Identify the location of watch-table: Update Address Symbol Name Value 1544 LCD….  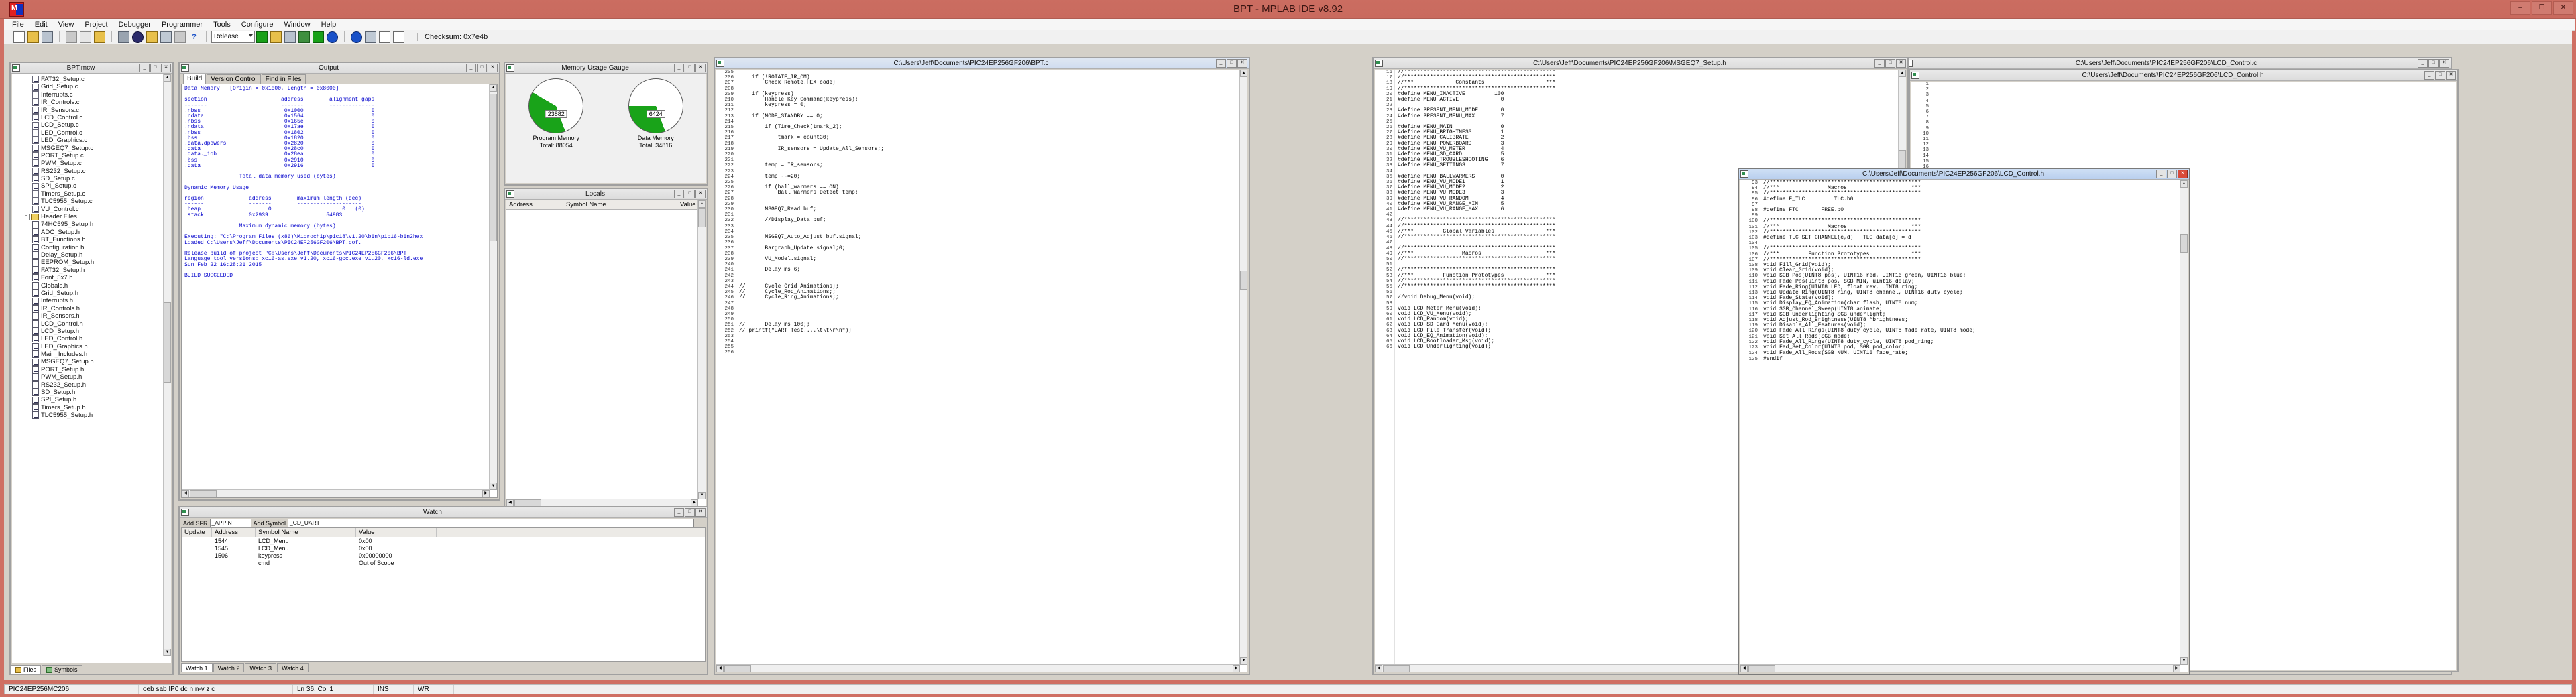
(443, 594).